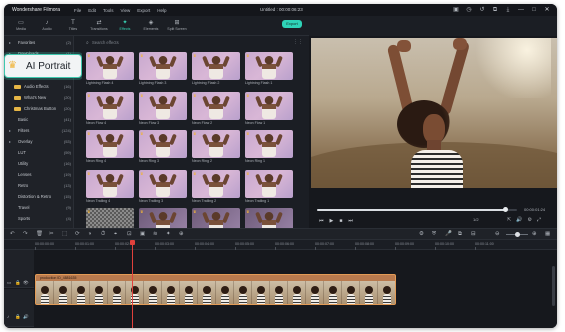  I want to click on effect-tile: ♛ Neon Trailing 1, so click(270, 186).